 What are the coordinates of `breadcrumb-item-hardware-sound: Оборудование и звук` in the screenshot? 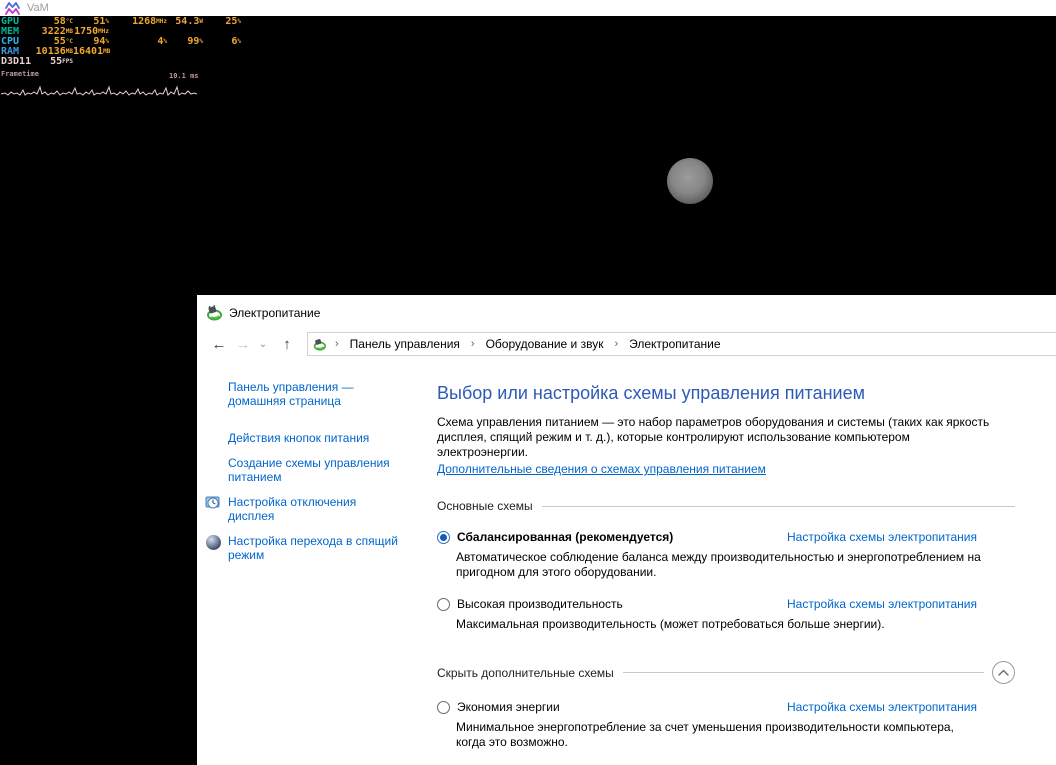 It's located at (545, 344).